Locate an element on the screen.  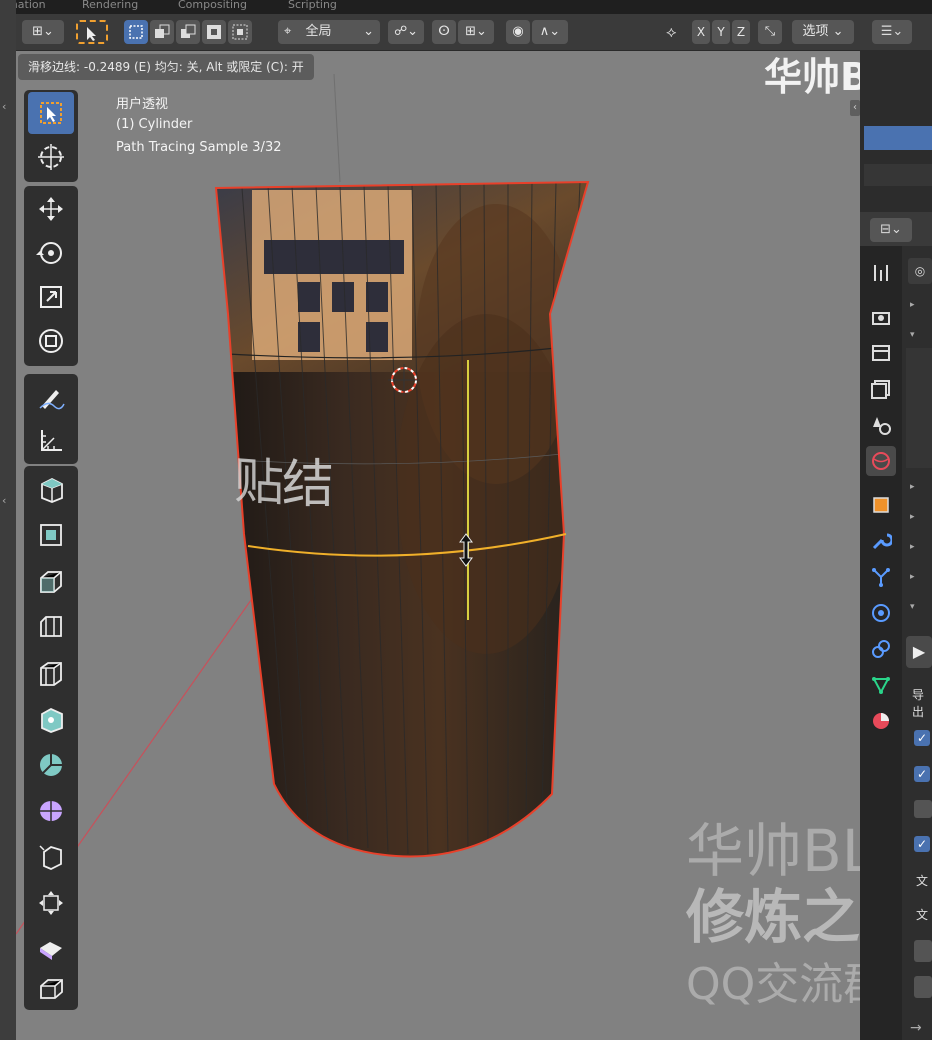
measure-icon is located at coordinates (51, 440).